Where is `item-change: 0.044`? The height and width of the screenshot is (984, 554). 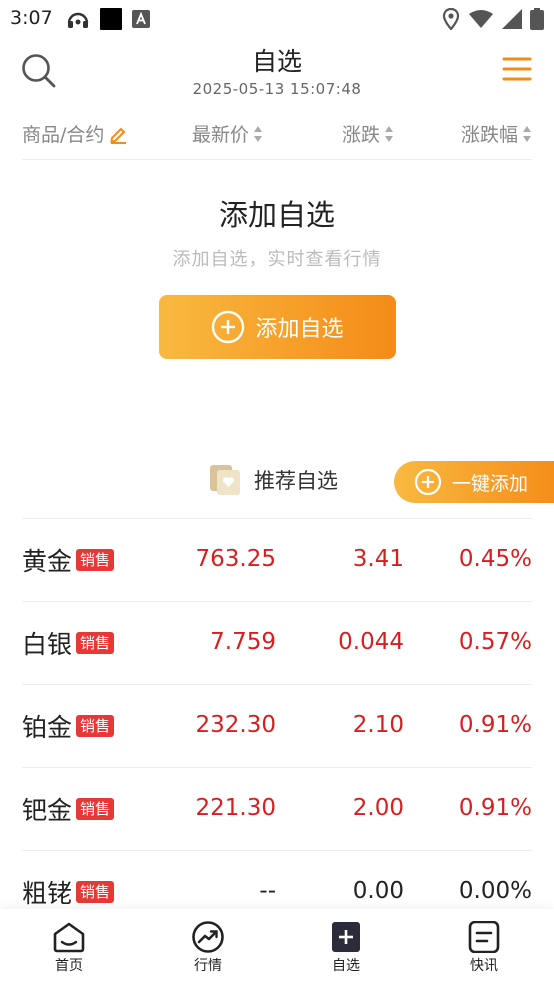 item-change: 0.044 is located at coordinates (371, 642).